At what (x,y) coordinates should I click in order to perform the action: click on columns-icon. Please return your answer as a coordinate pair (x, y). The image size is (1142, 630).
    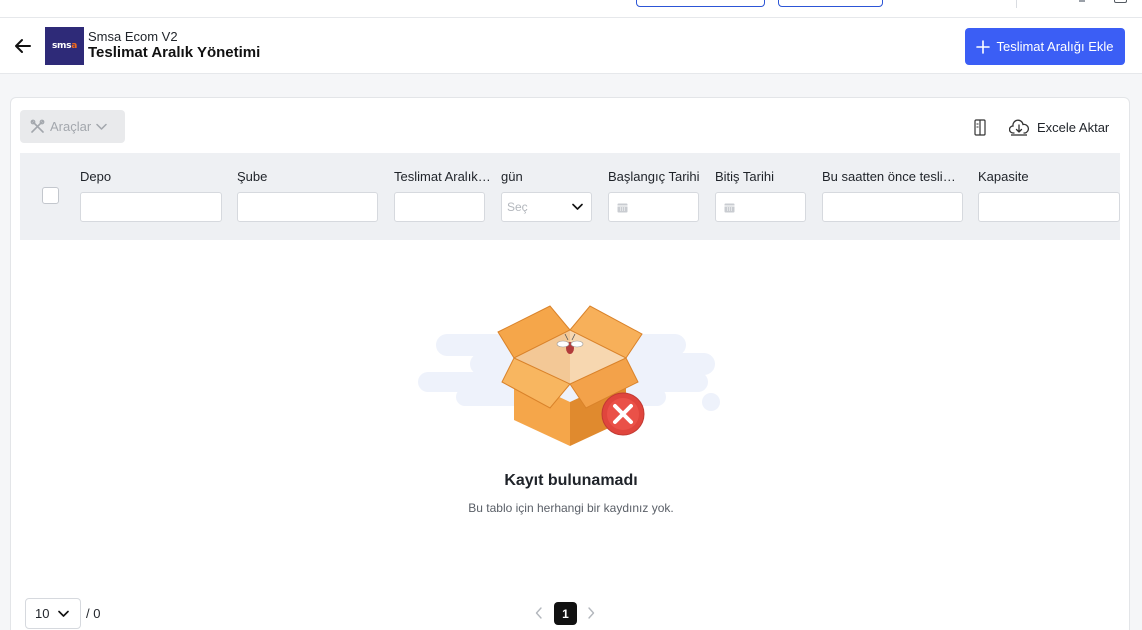
    Looking at the image, I should click on (980, 127).